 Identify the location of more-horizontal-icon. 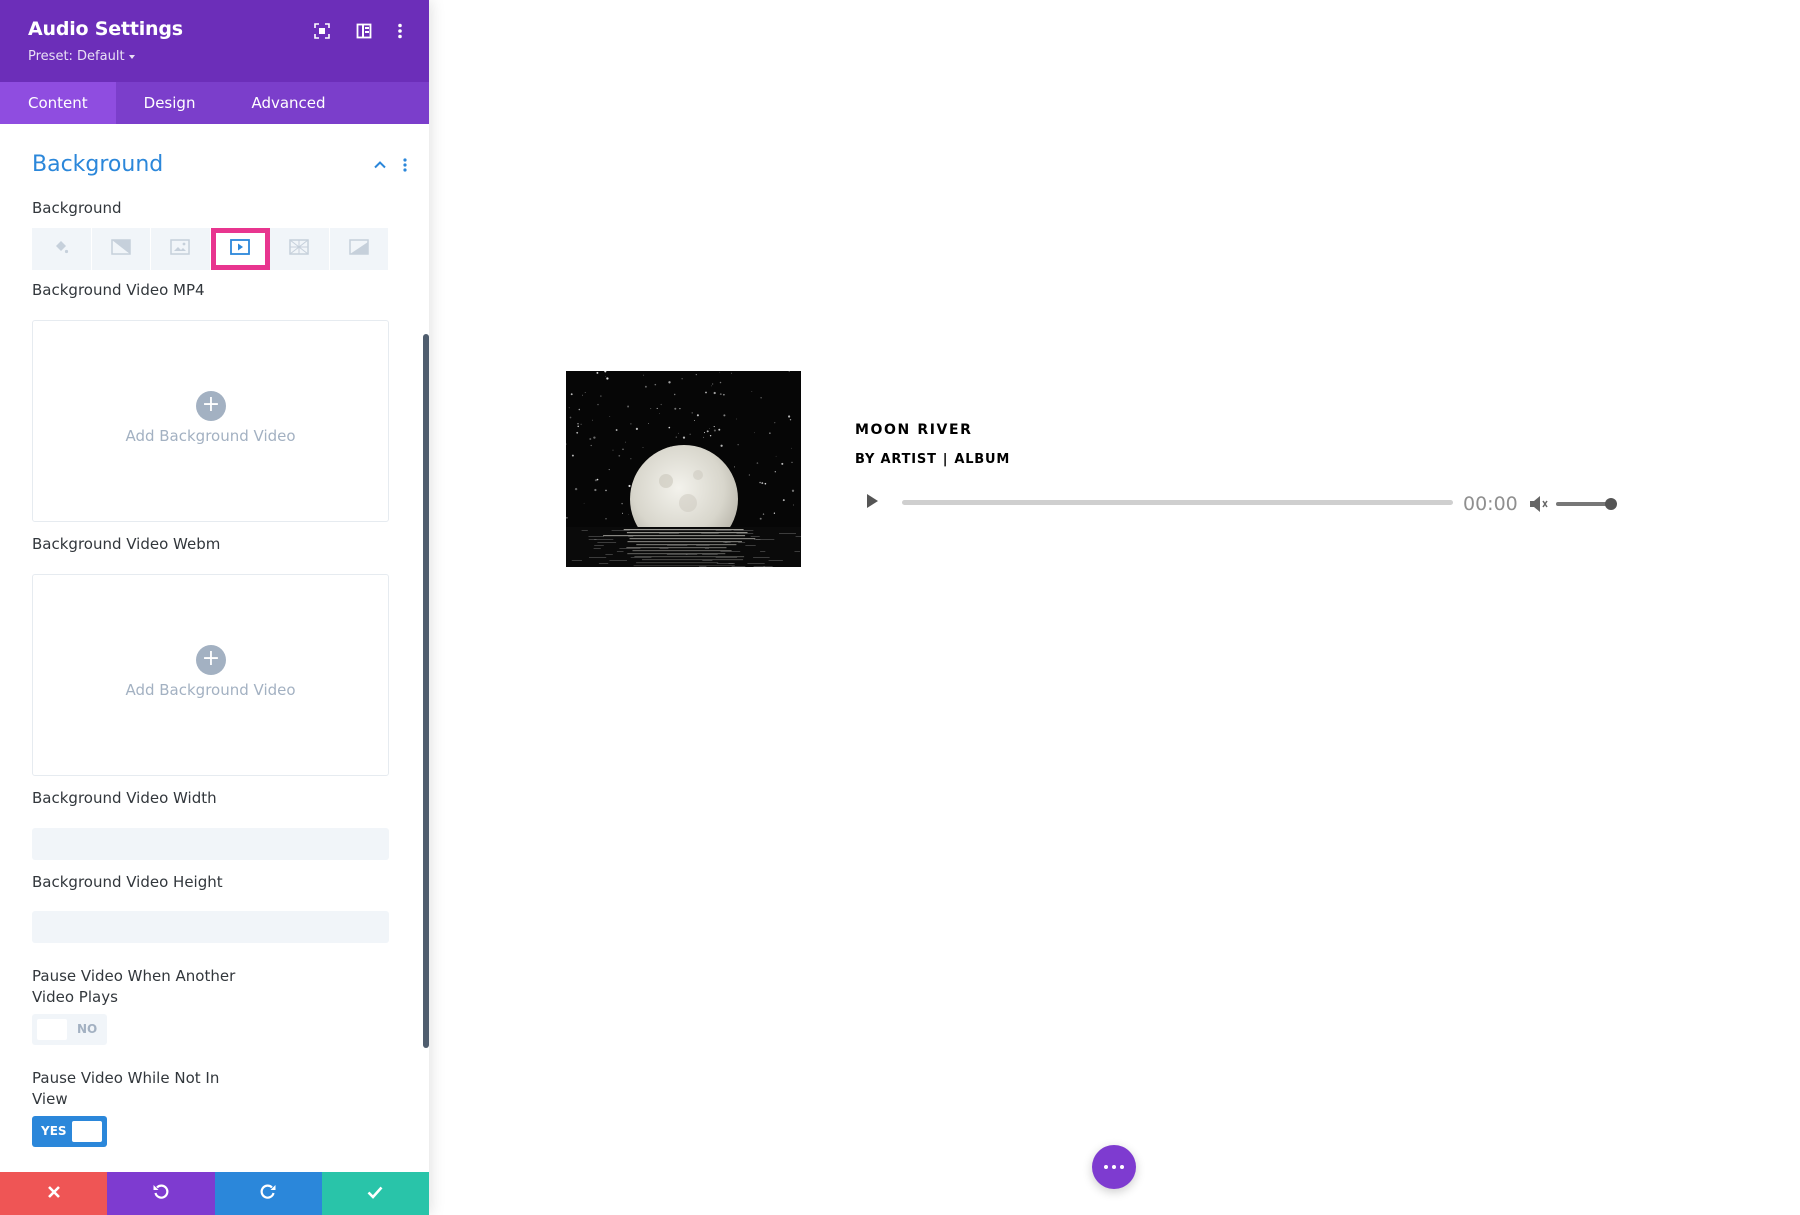
(1114, 1167).